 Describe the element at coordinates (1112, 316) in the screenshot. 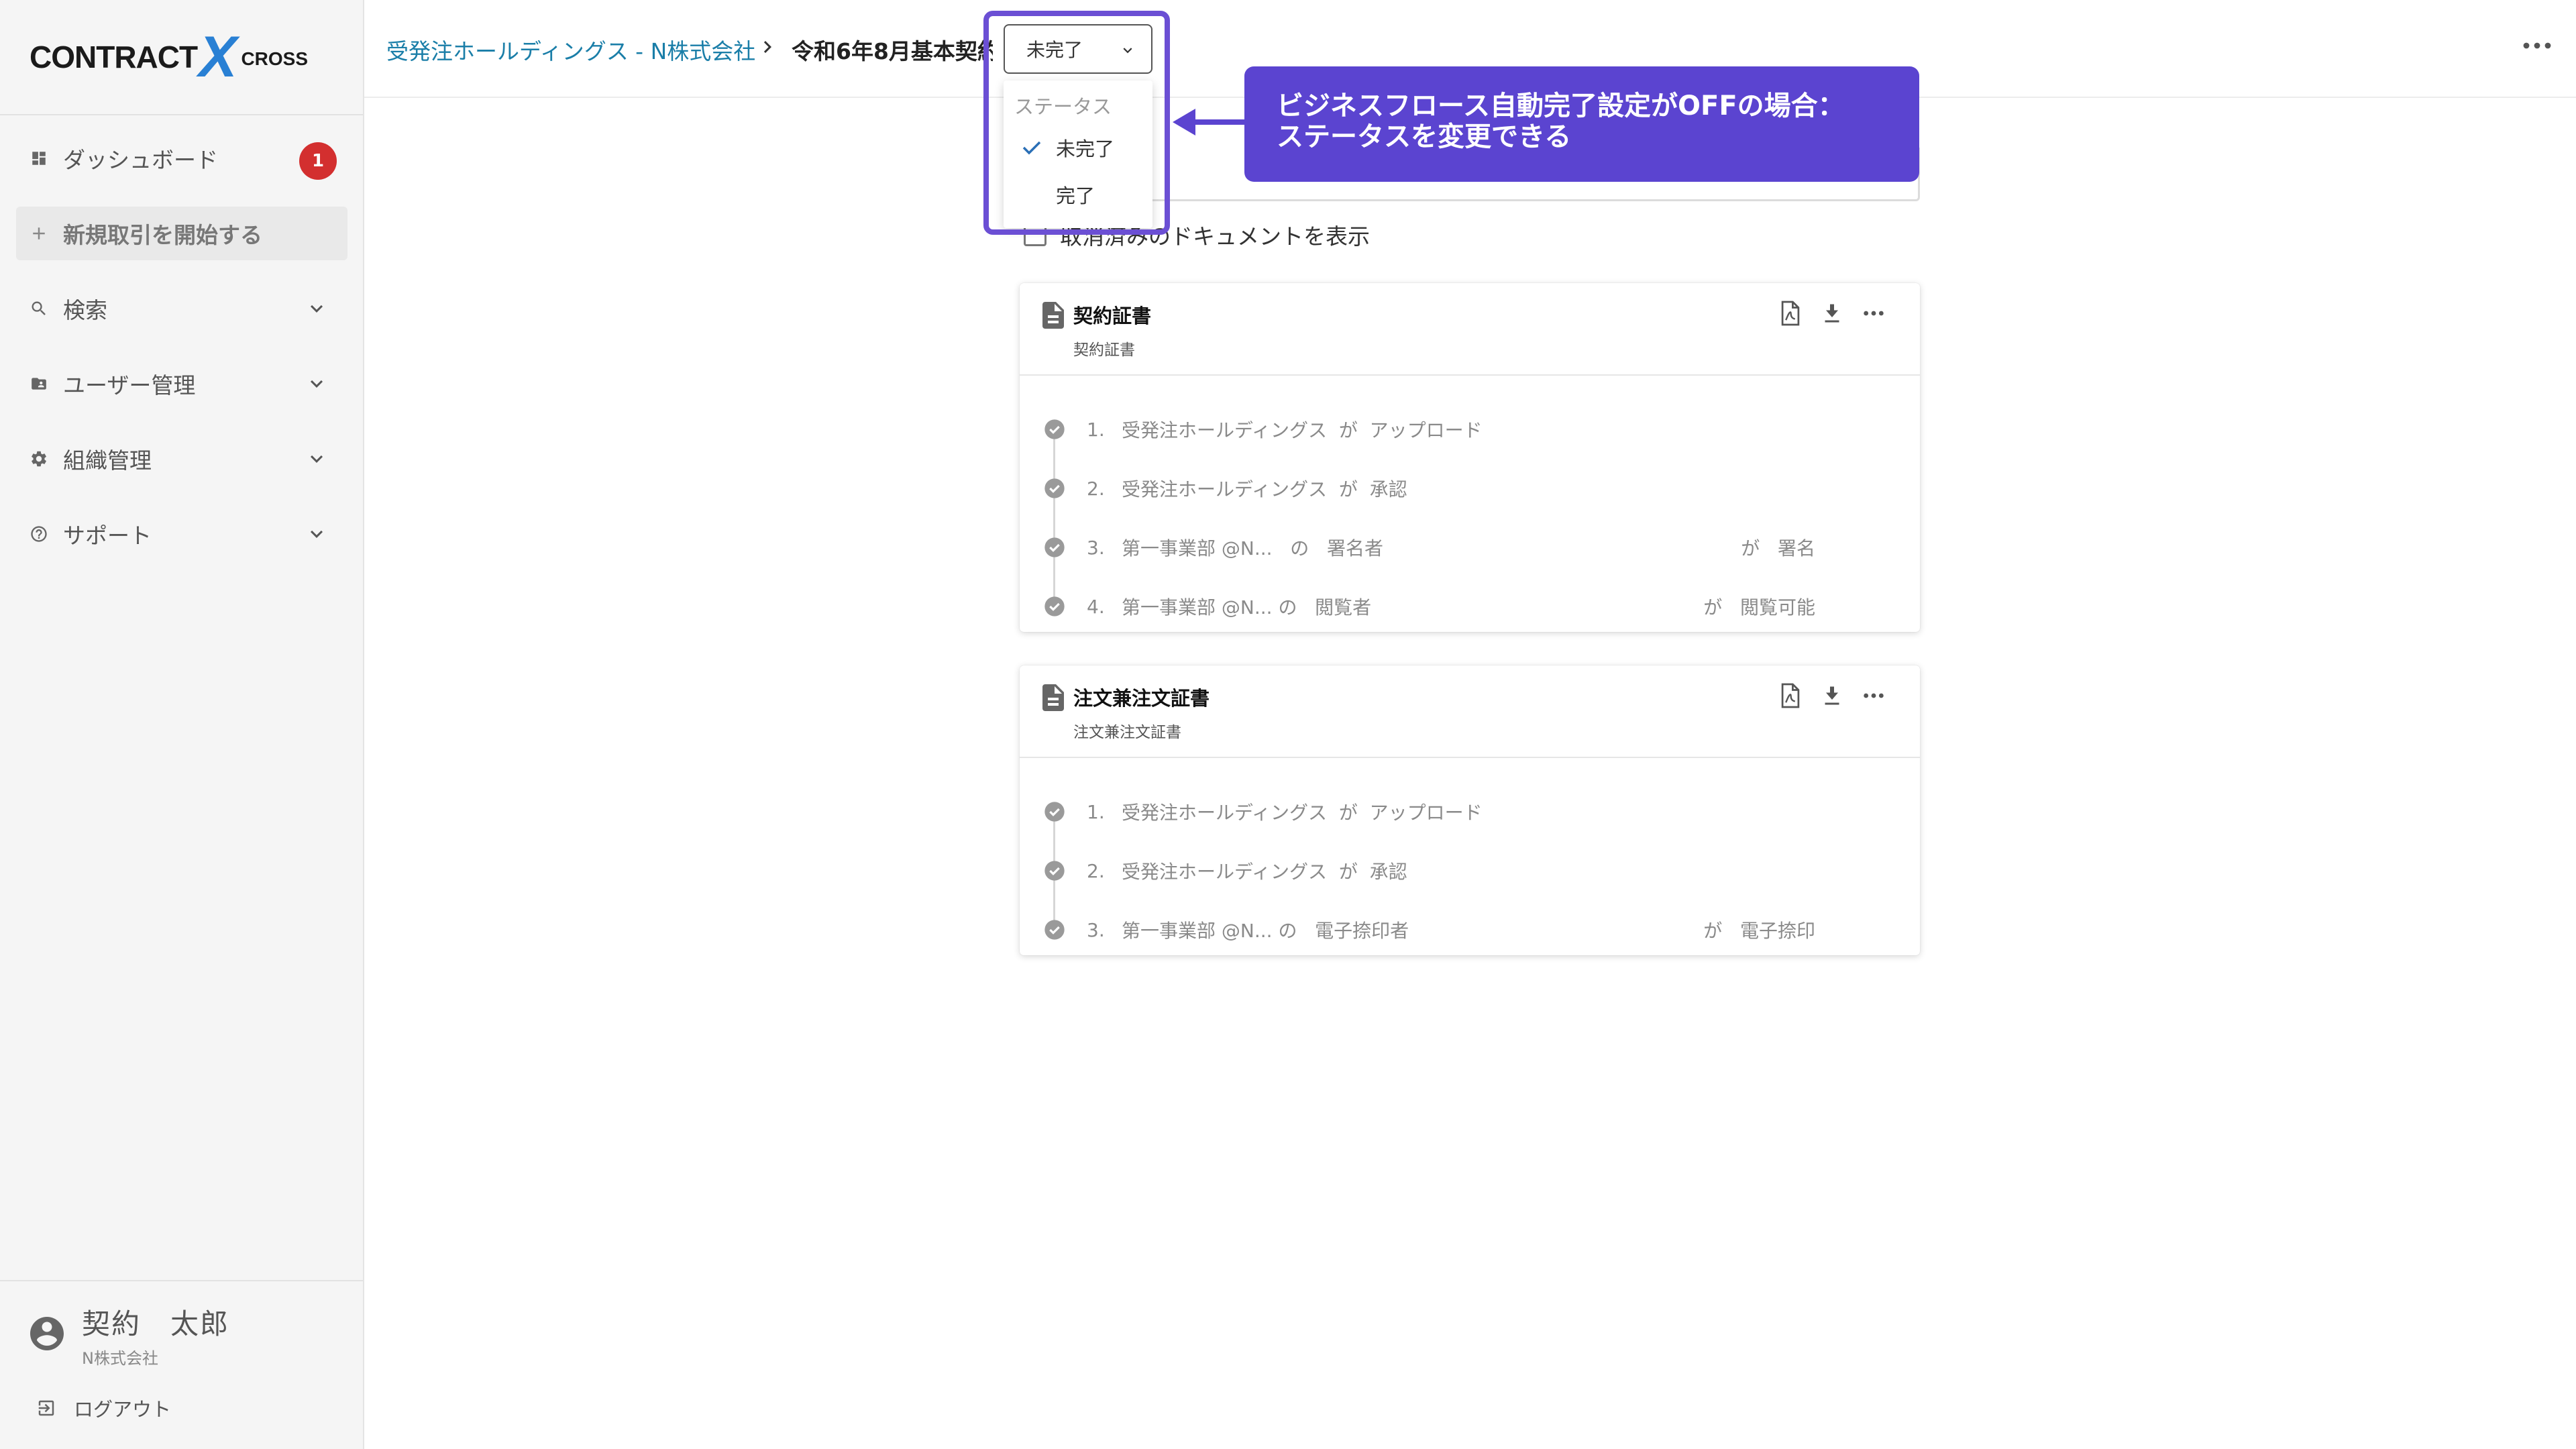

I see `document-title: 契約証書` at that location.